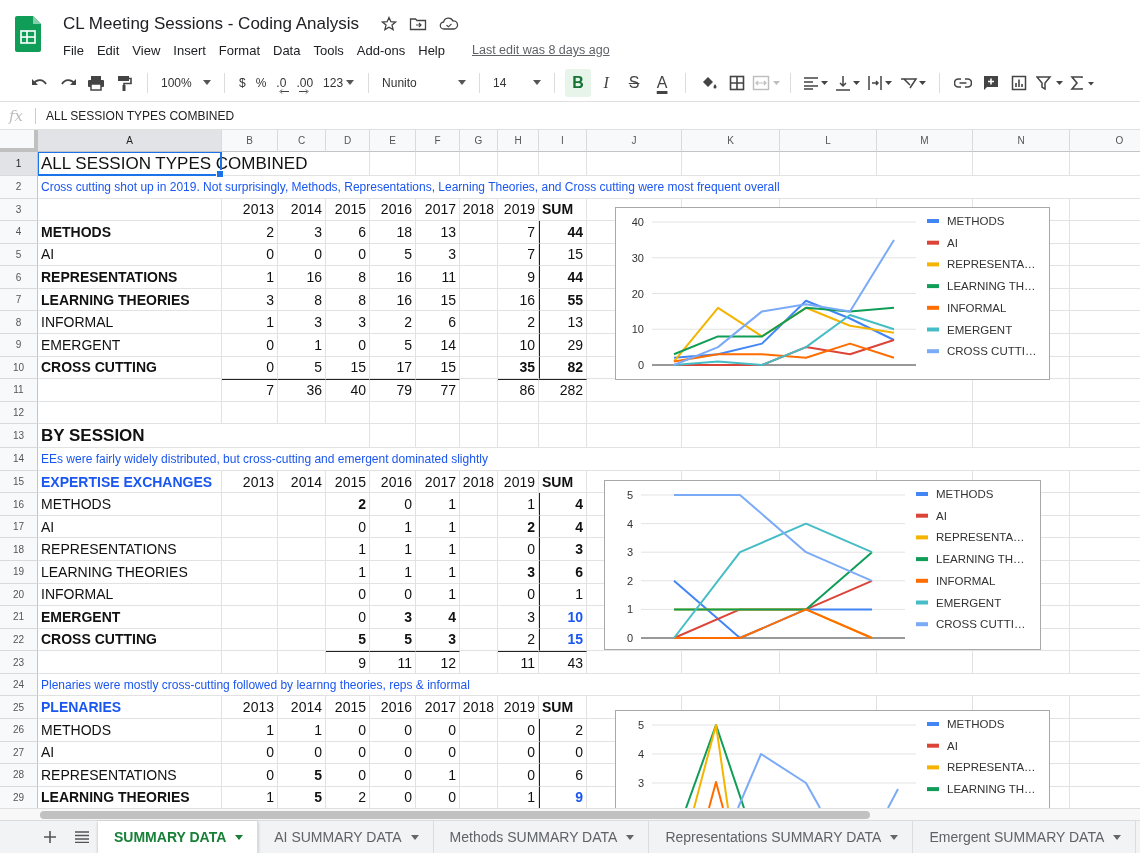  Describe the element at coordinates (393, 300) in the screenshot. I see `table-cell: 16` at that location.